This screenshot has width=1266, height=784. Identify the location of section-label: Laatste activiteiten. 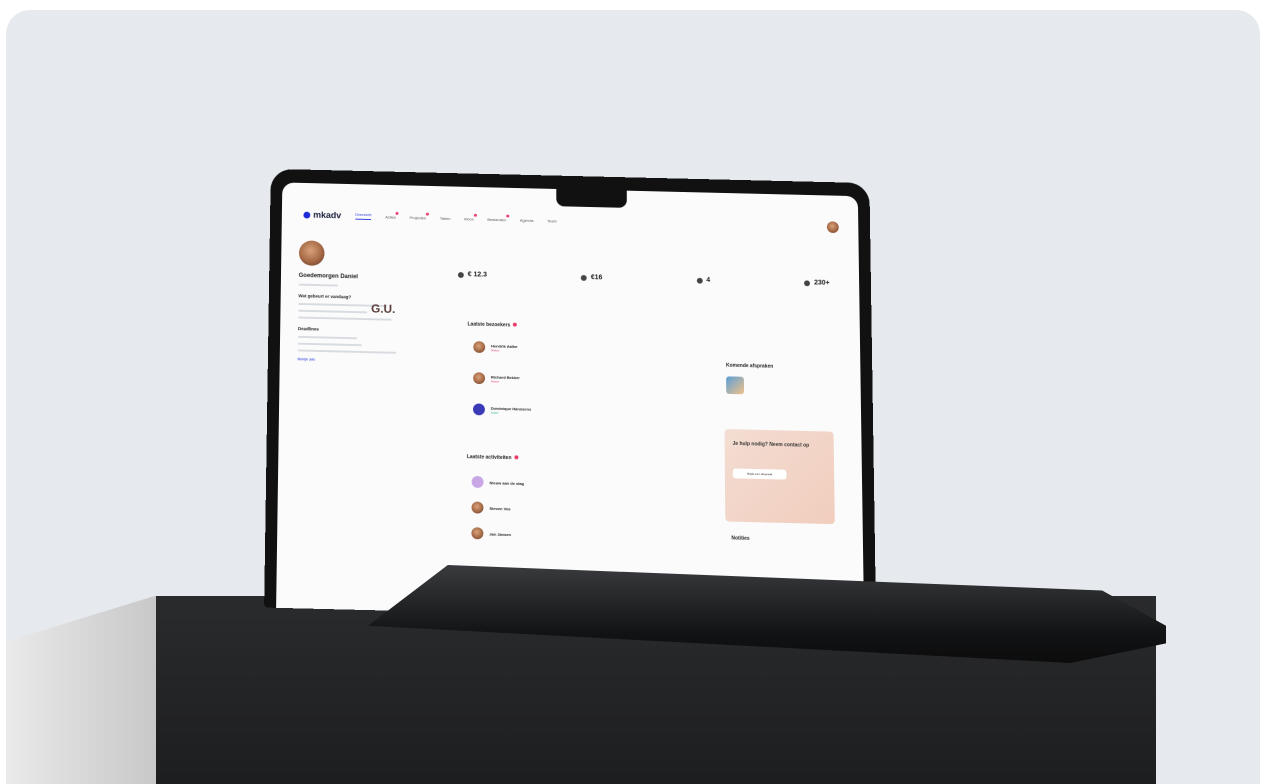
(489, 458).